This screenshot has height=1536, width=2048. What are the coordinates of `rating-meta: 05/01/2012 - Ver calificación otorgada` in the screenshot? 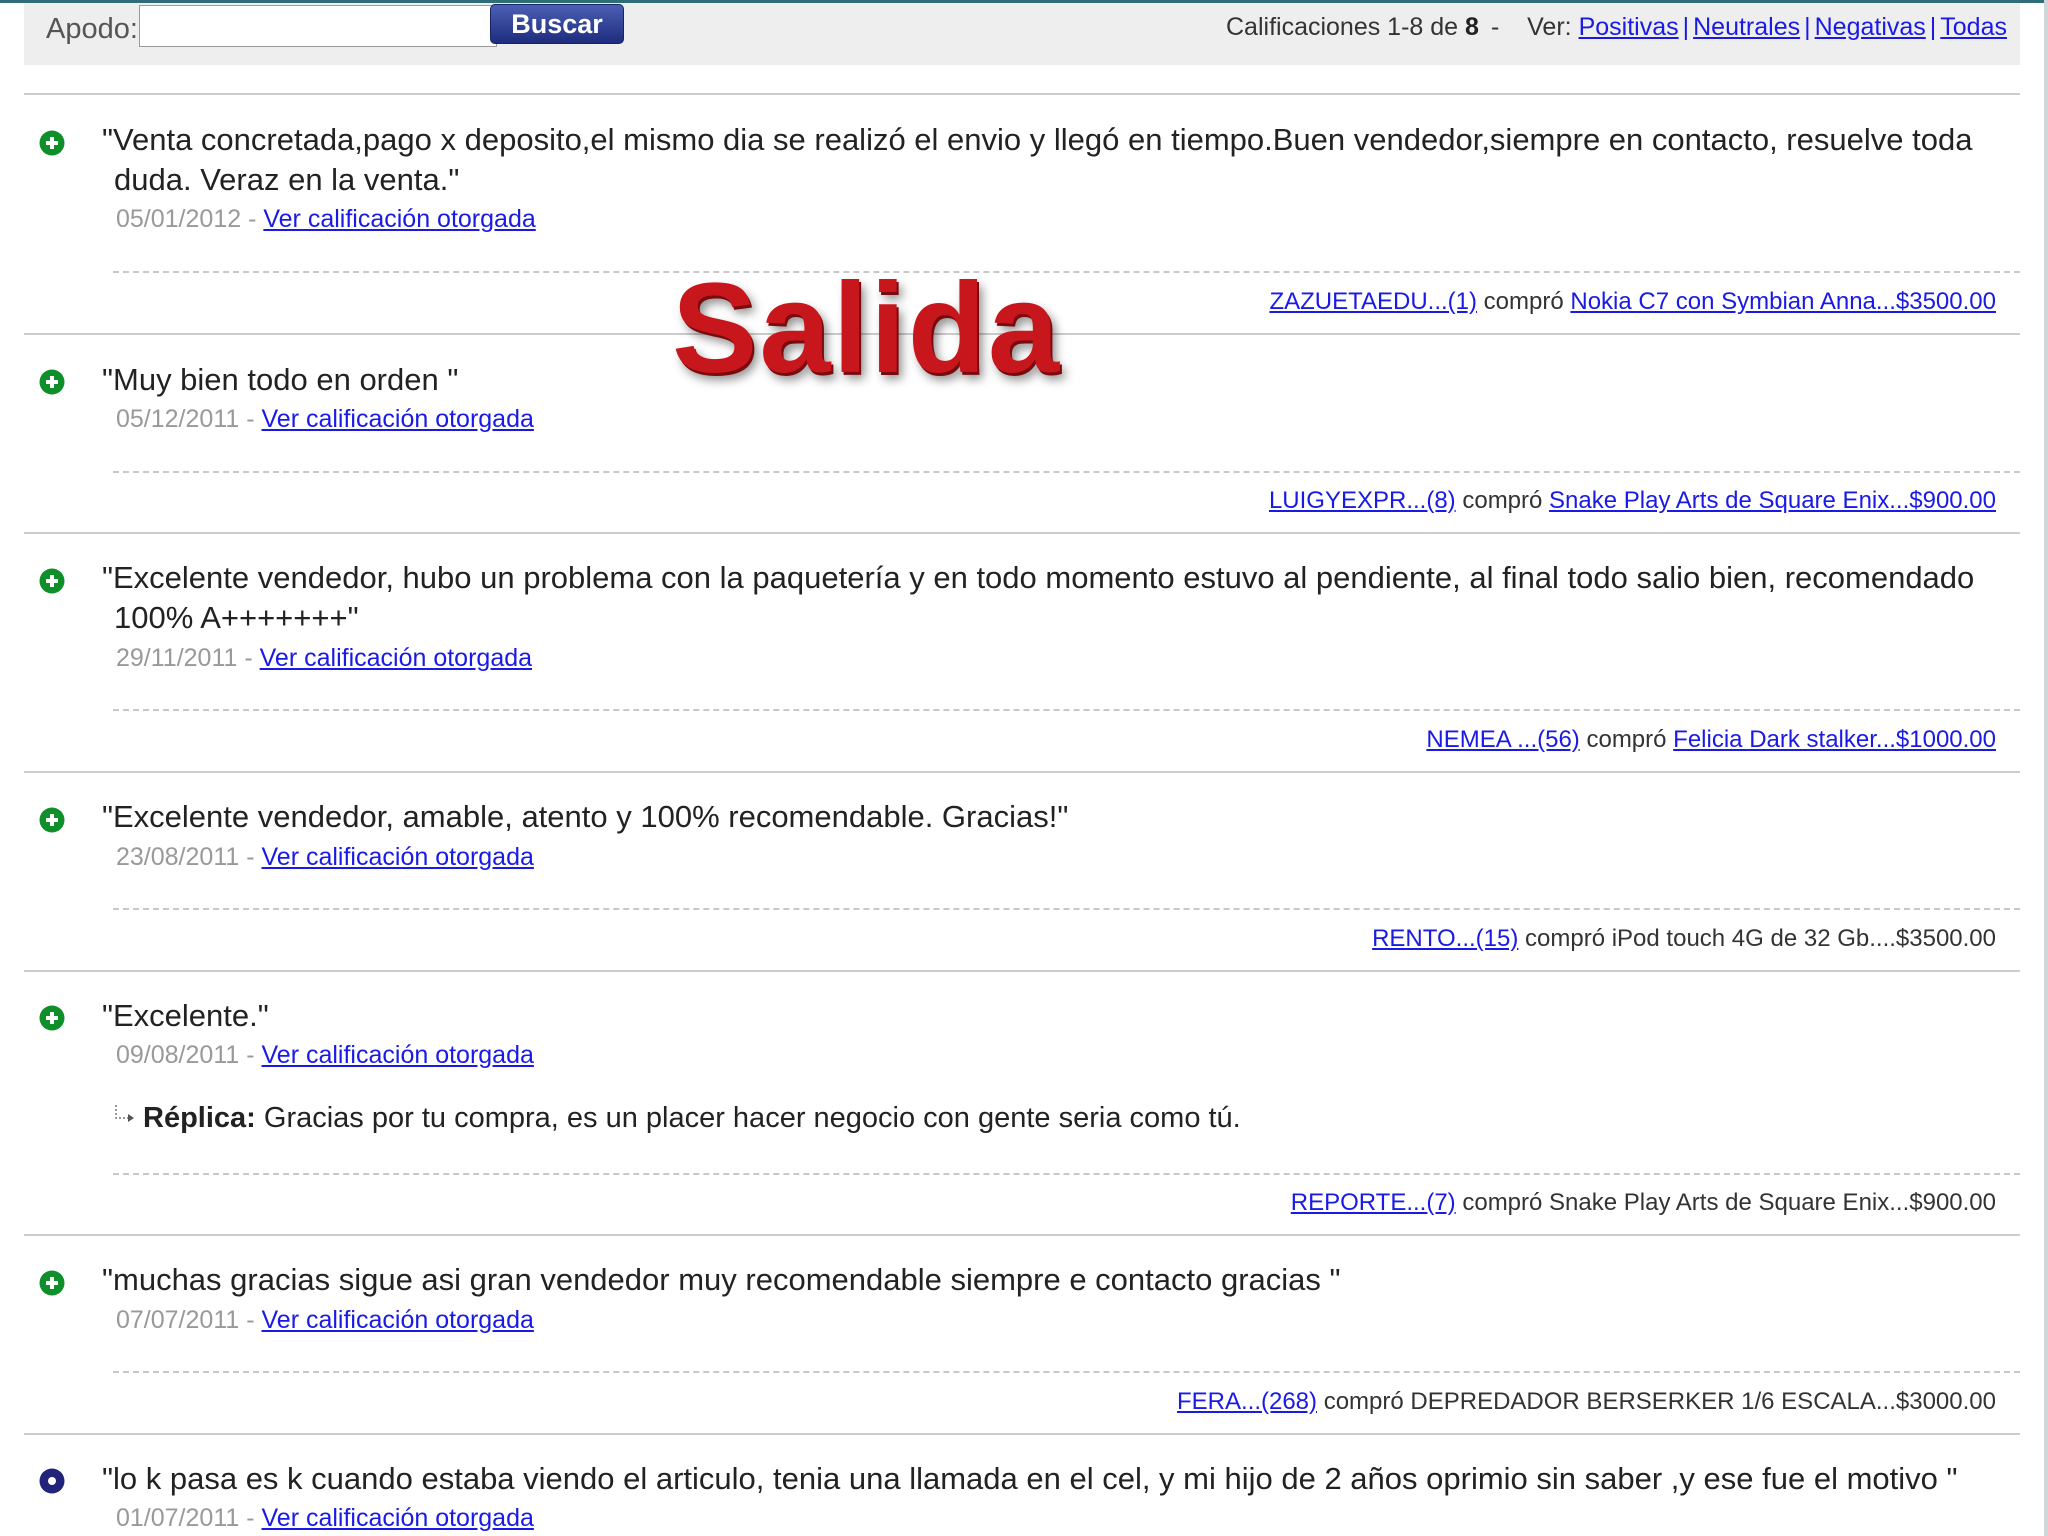 It's located at (326, 219).